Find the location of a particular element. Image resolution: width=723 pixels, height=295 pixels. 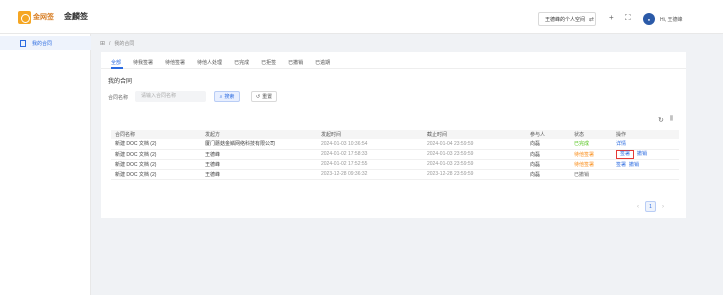

column-header-end-time: 截止时间 is located at coordinates (474, 134).